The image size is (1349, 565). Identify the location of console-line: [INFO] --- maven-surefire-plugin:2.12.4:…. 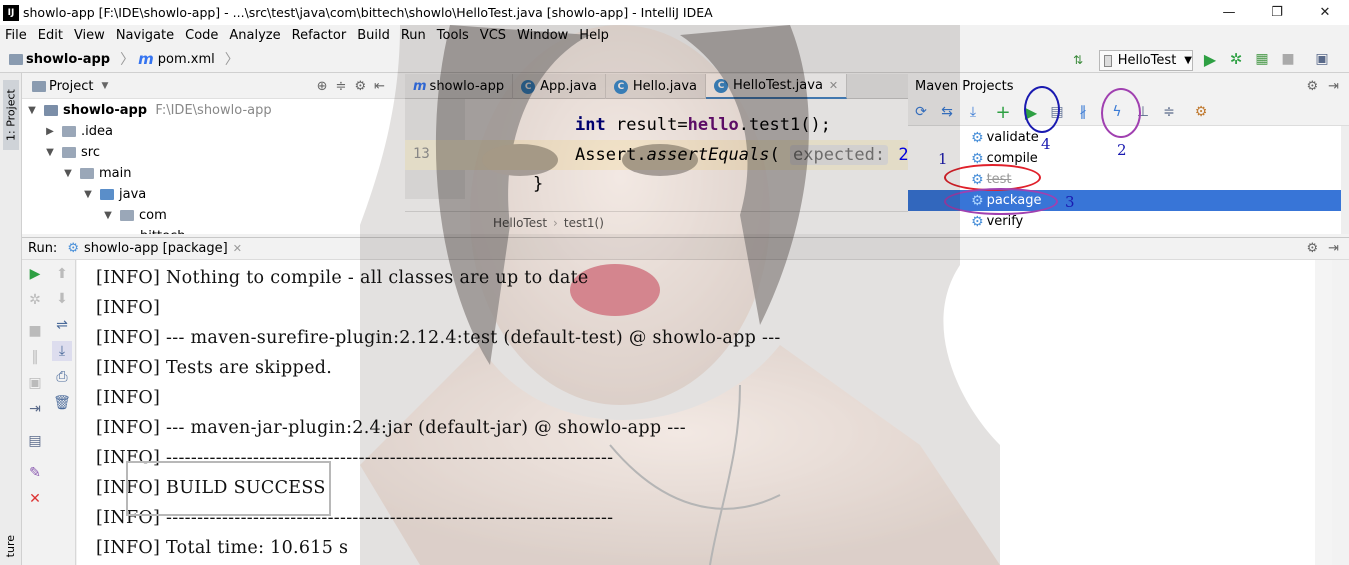
(438, 338).